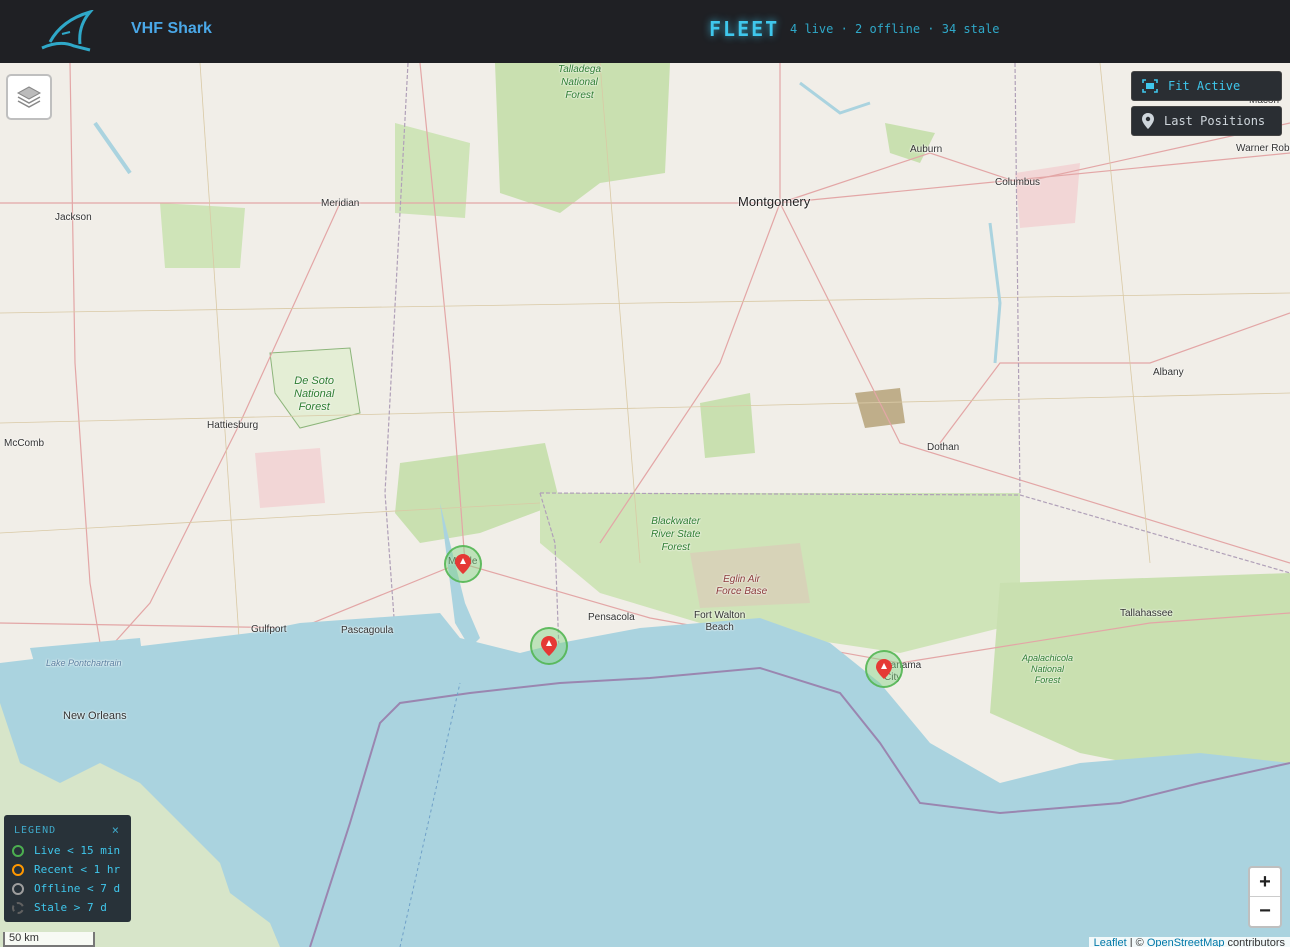  I want to click on zoom-control: + −, so click(1265, 897).